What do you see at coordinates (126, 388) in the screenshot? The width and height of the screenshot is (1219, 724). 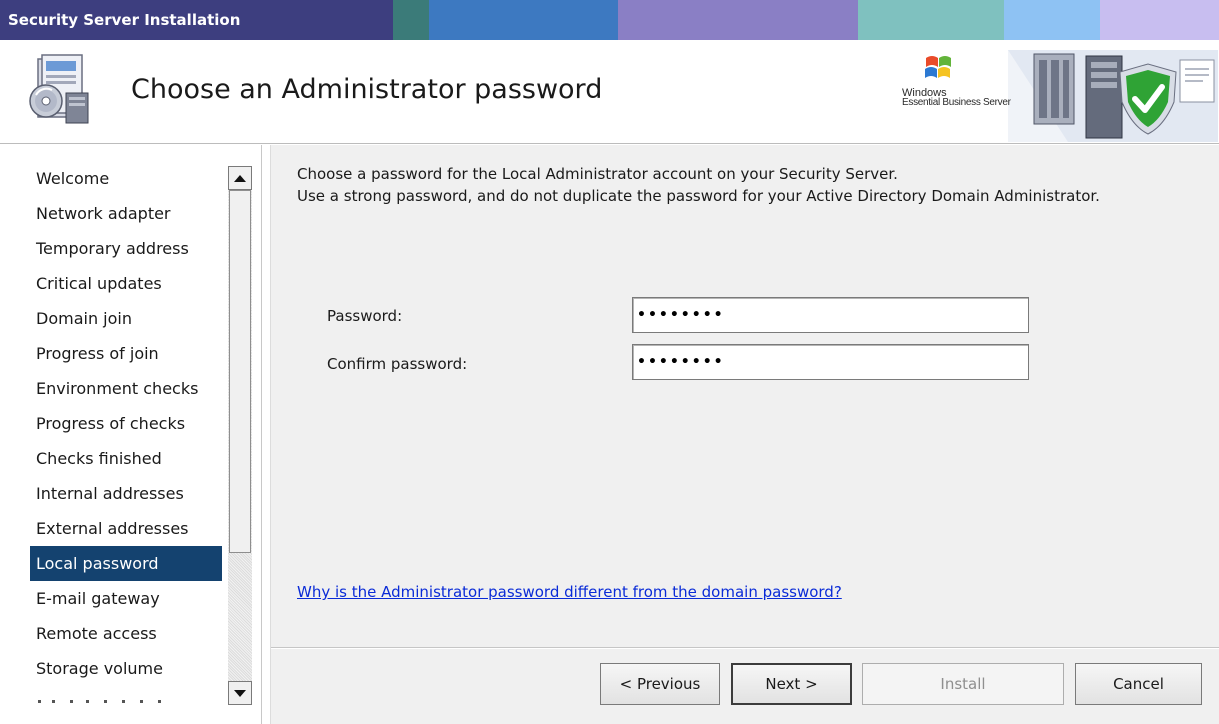 I see `step-environment-checks: Environment checks` at bounding box center [126, 388].